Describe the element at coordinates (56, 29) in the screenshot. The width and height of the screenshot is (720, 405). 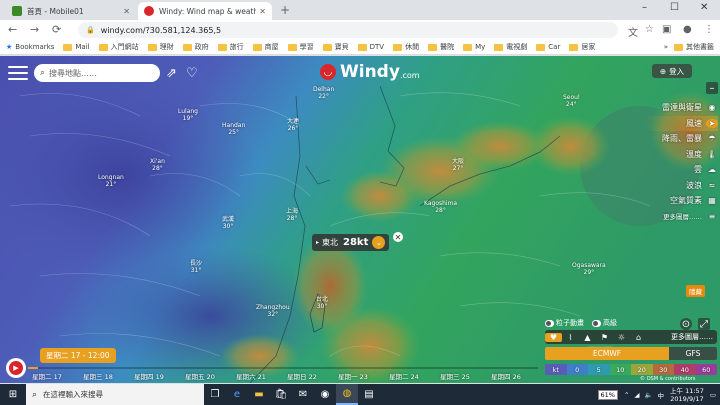
I see `reload-button: ⟳` at that location.